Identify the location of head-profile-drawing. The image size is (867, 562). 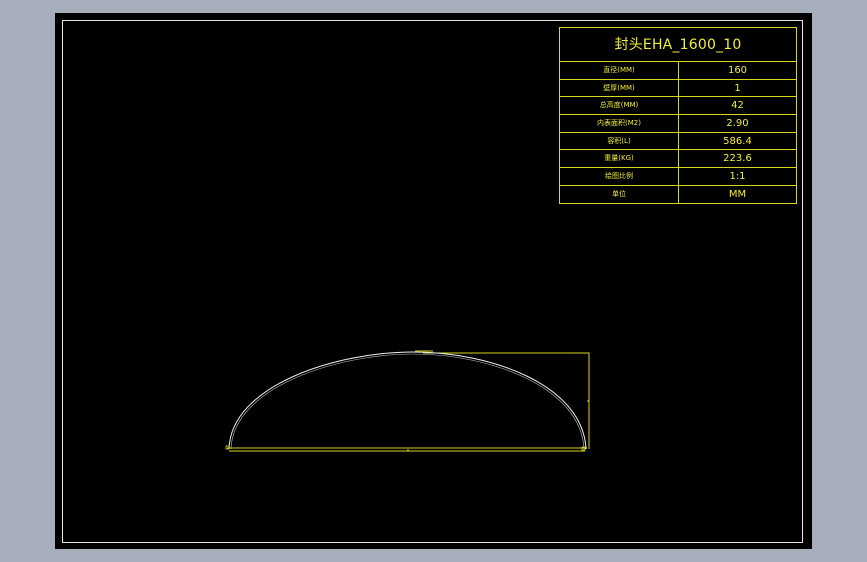
(407, 401).